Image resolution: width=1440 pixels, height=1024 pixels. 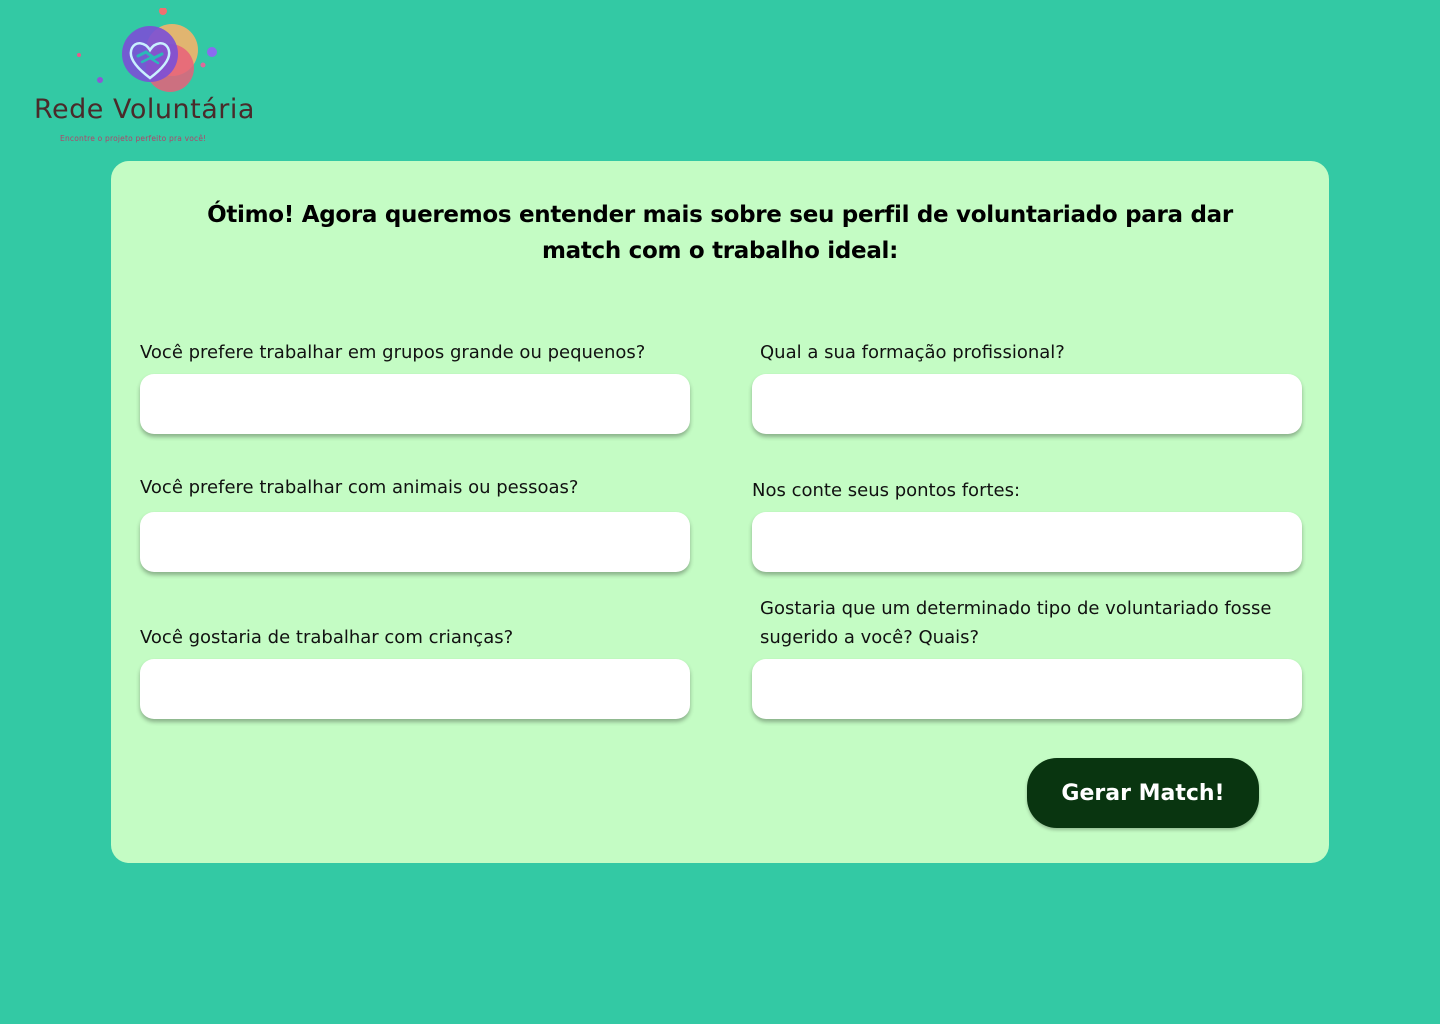 What do you see at coordinates (1143, 793) in the screenshot?
I see `generate-match-button: Gerar Match!` at bounding box center [1143, 793].